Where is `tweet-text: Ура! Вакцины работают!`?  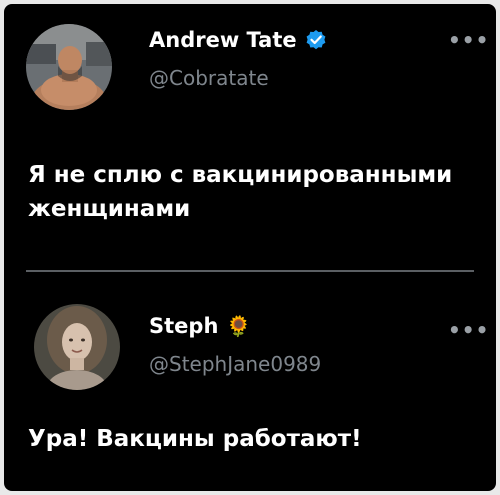
tweet-text: Ура! Вакцины работают! is located at coordinates (195, 439).